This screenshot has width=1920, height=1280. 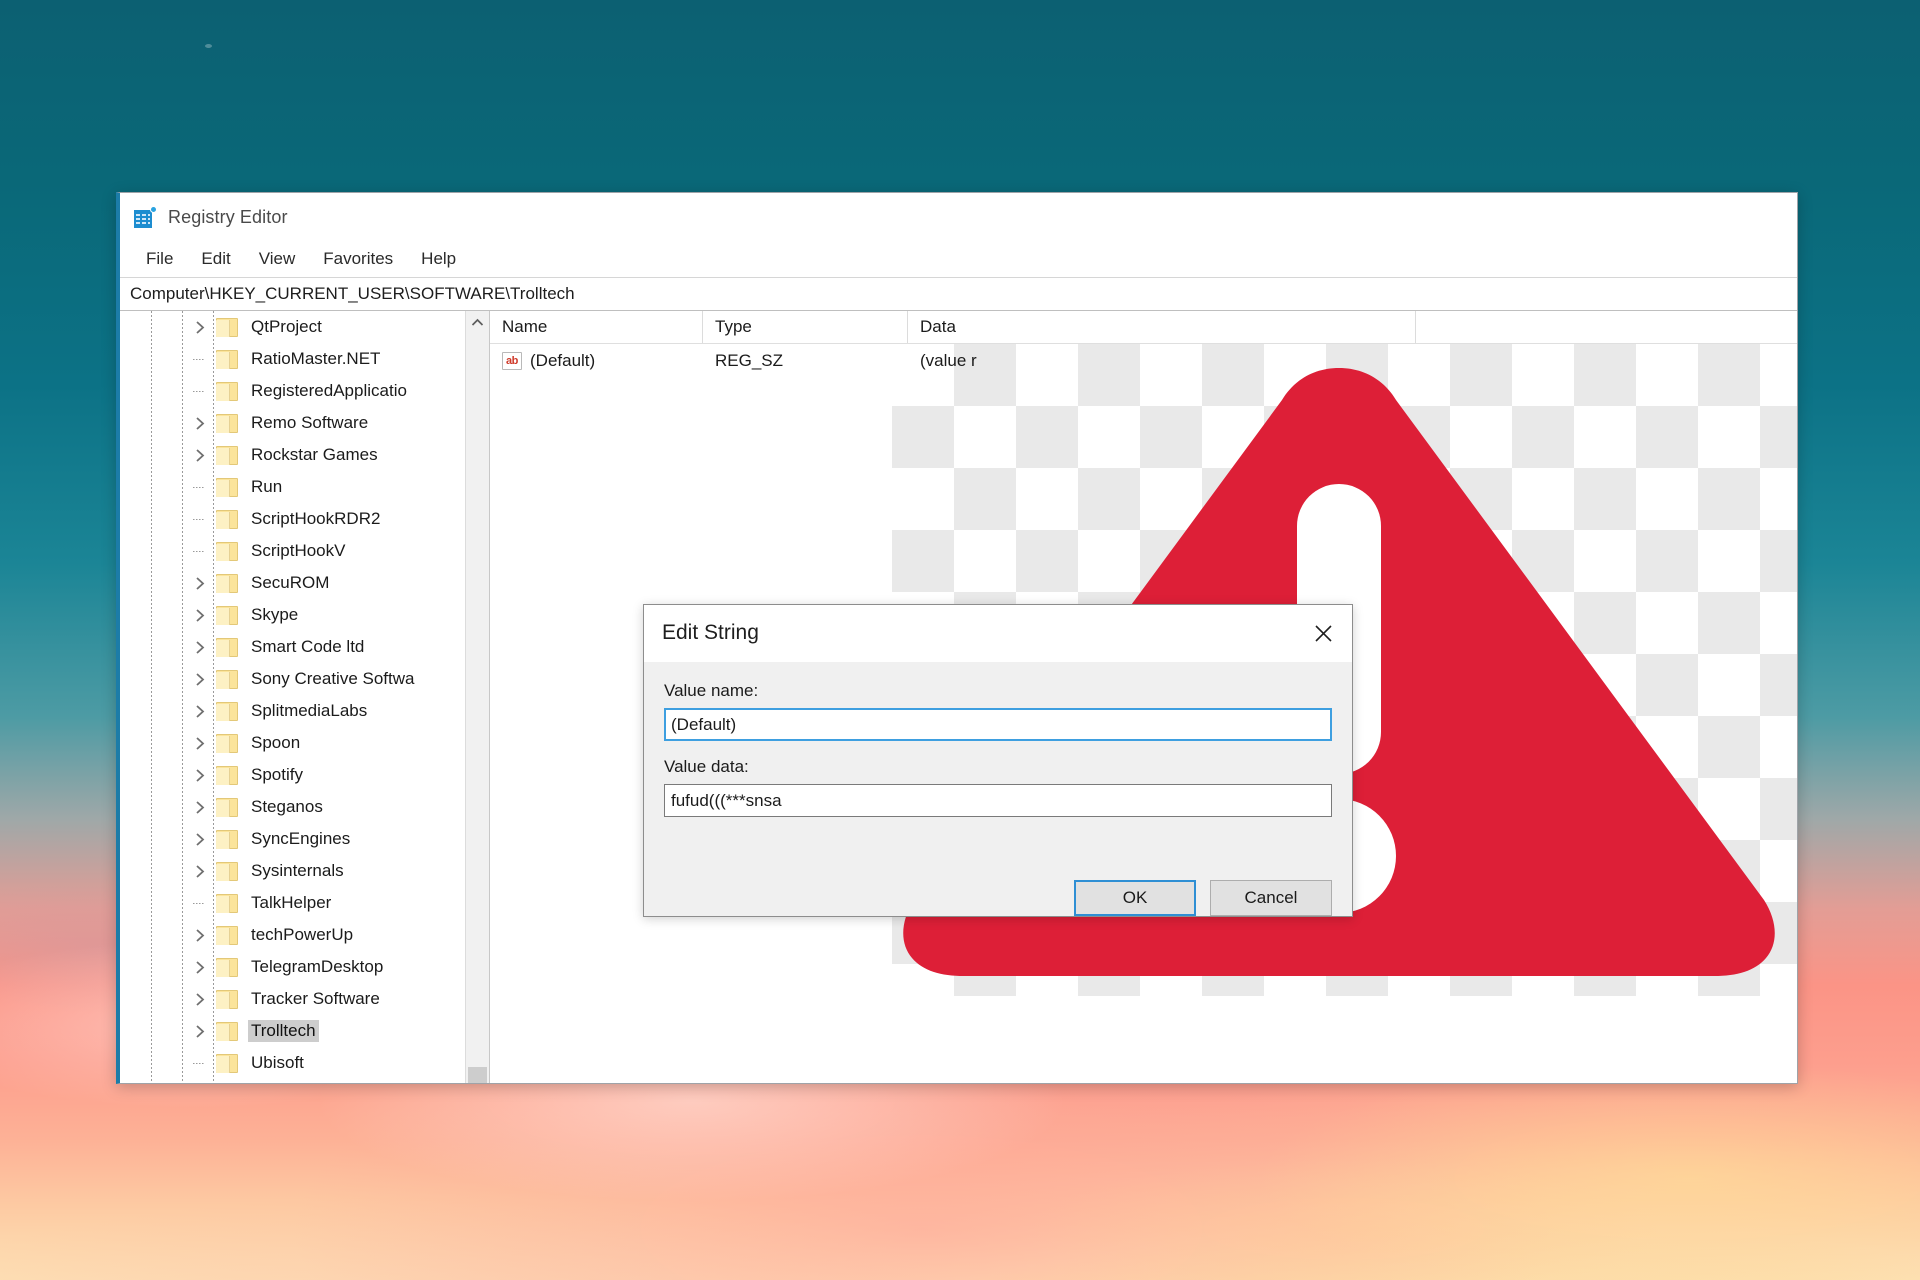 I want to click on tree-item-sony-creative-softwa: Sony Creative Softwa, so click(x=292, y=679).